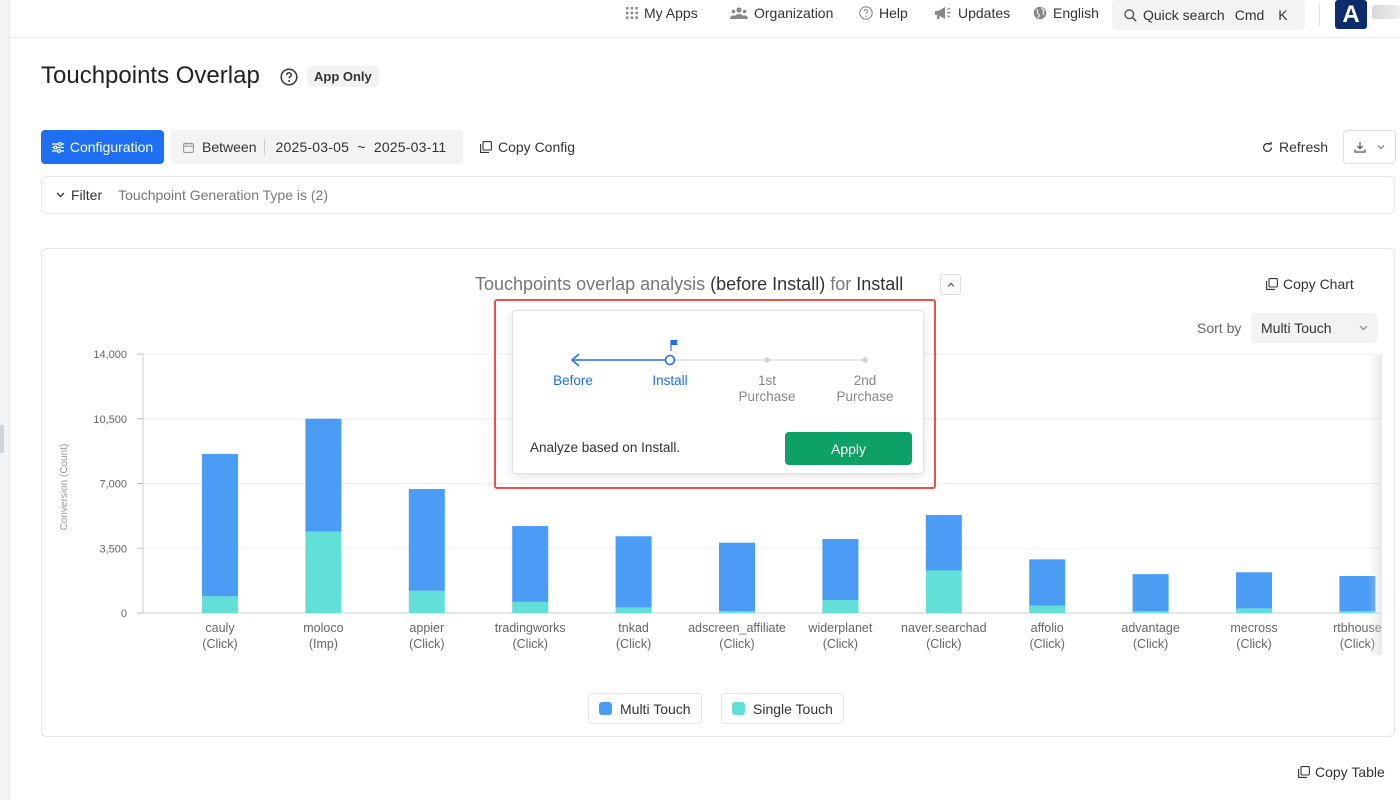  What do you see at coordinates (864, 389) in the screenshot?
I see `step-second-purchase: 2nd Purchase` at bounding box center [864, 389].